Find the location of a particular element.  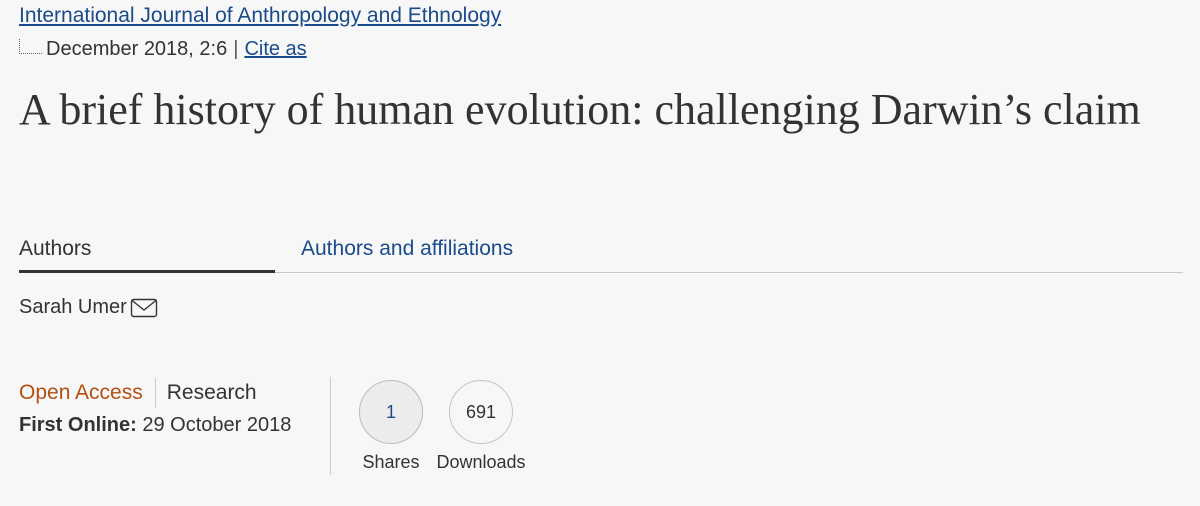

author-name: Sarah Umer is located at coordinates (73, 307).